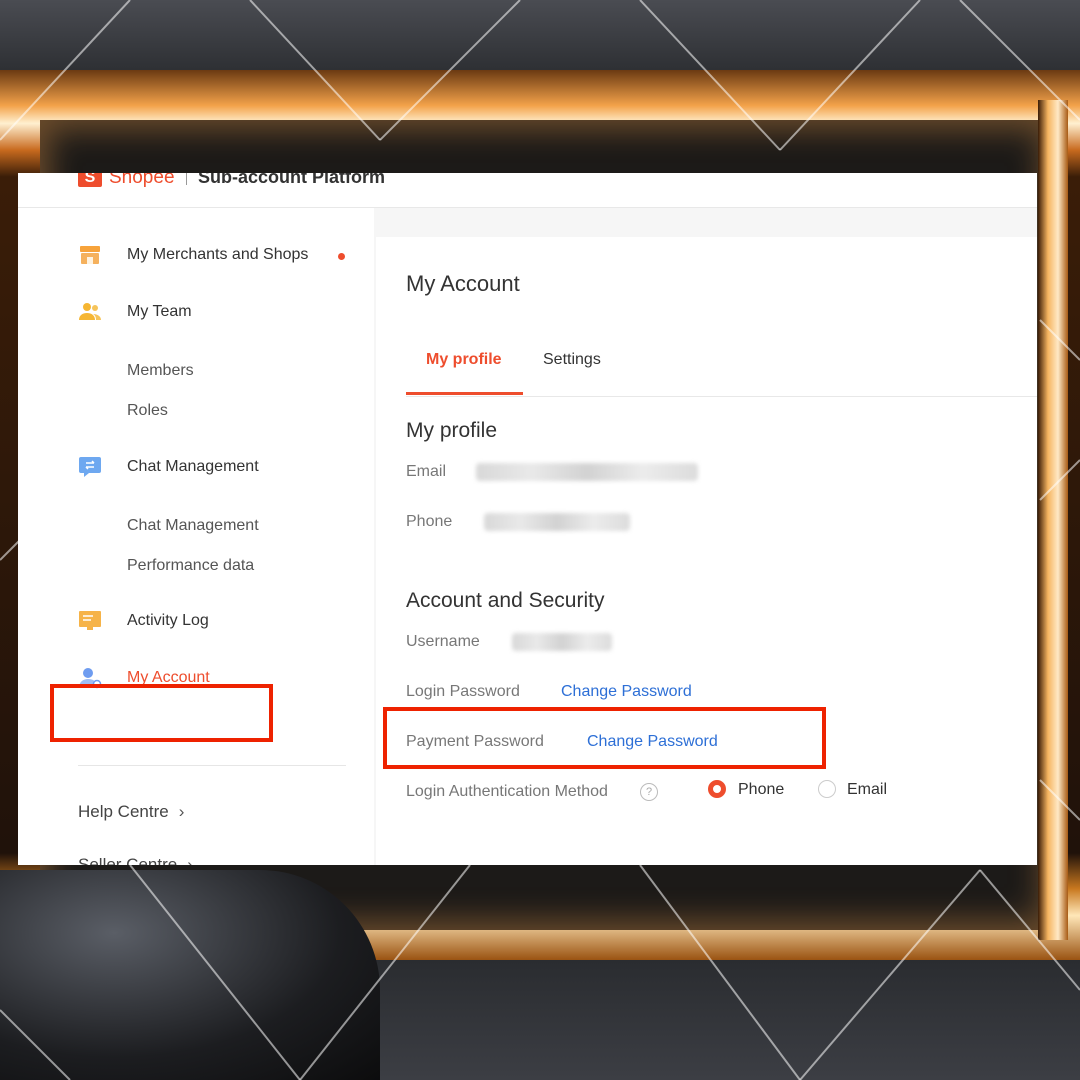 The image size is (1080, 1080). I want to click on sidebar-item-merchants-shops: My Merchants and Shops, so click(196, 255).